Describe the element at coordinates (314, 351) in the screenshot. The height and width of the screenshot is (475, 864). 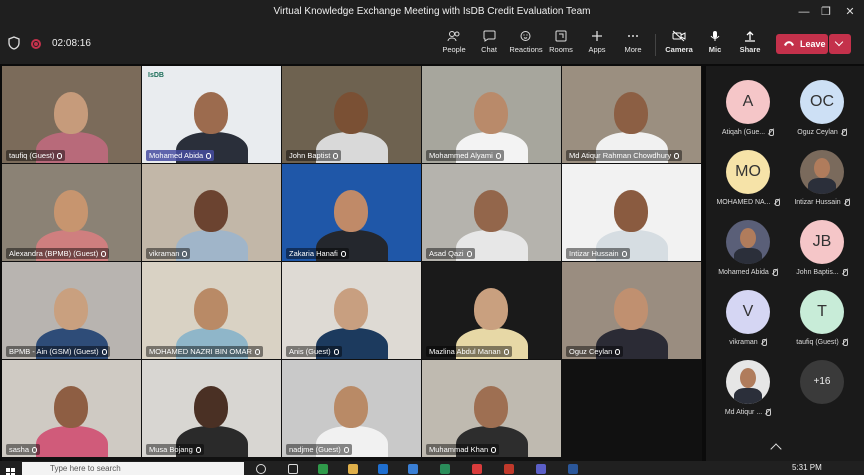
I see `participant-name-label: Anis (Guest)` at that location.